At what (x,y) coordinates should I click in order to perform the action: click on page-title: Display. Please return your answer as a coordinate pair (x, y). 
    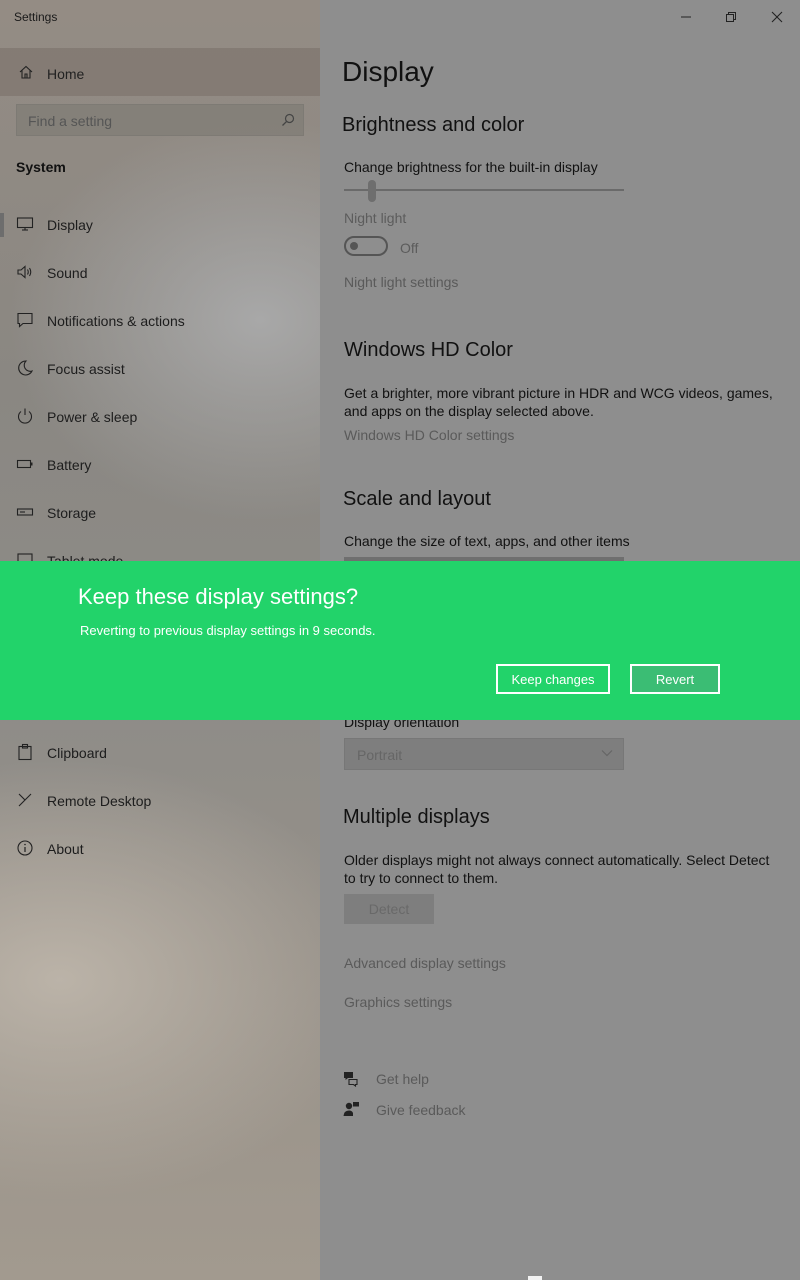
    Looking at the image, I should click on (388, 71).